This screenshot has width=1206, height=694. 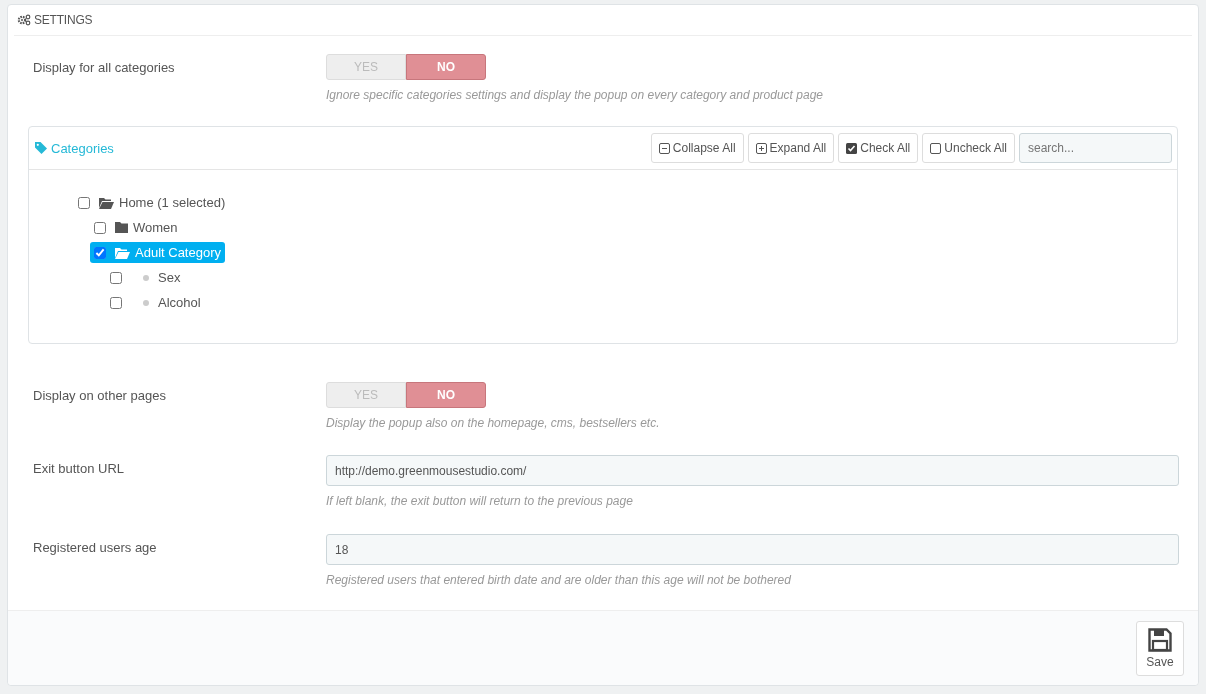 I want to click on expand-icon, so click(x=761, y=148).